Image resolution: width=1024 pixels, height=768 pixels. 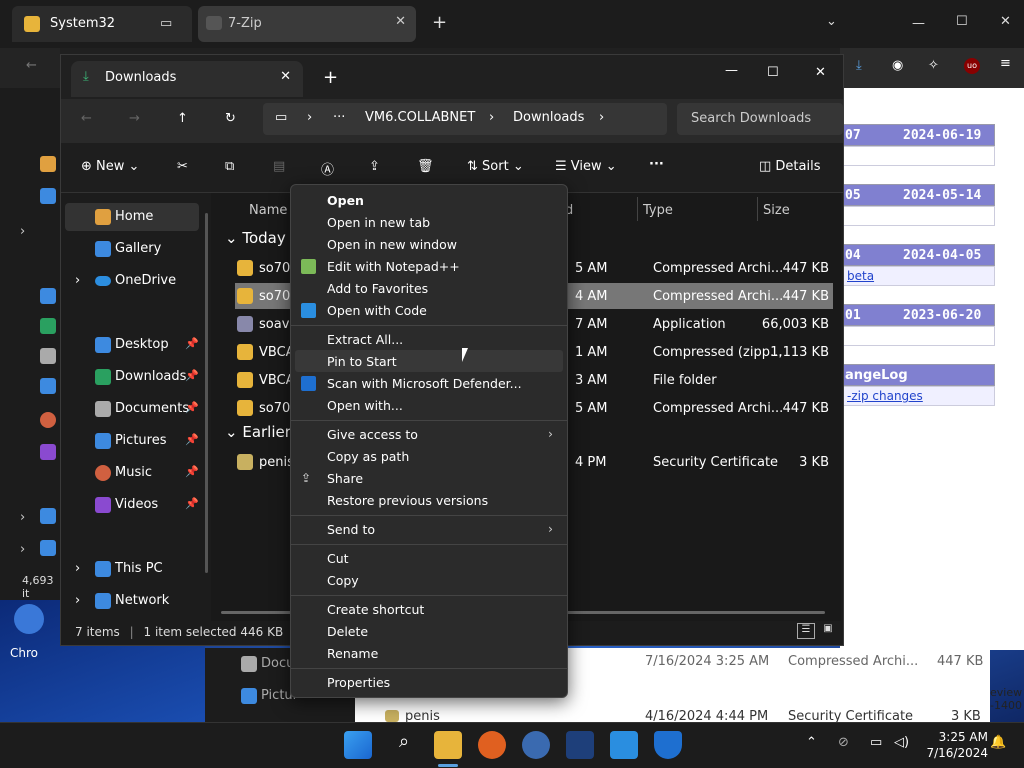 I want to click on menu-item-open-new-tab: Open in new tab, so click(x=429, y=222).